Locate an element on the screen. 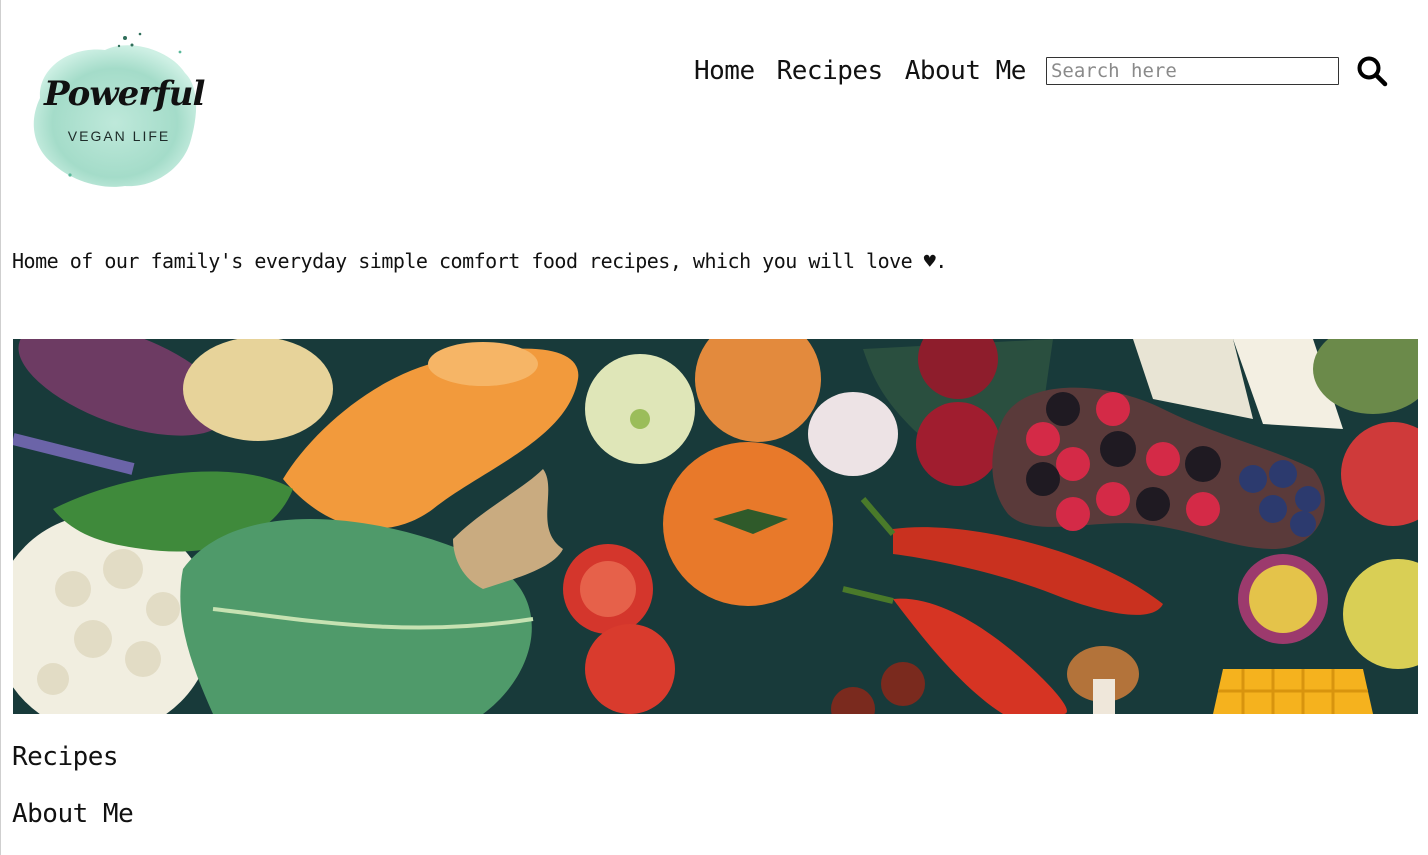 Image resolution: width=1428 pixels, height=855 pixels. logo-tagline-text: VEGAN LIFE is located at coordinates (119, 136).